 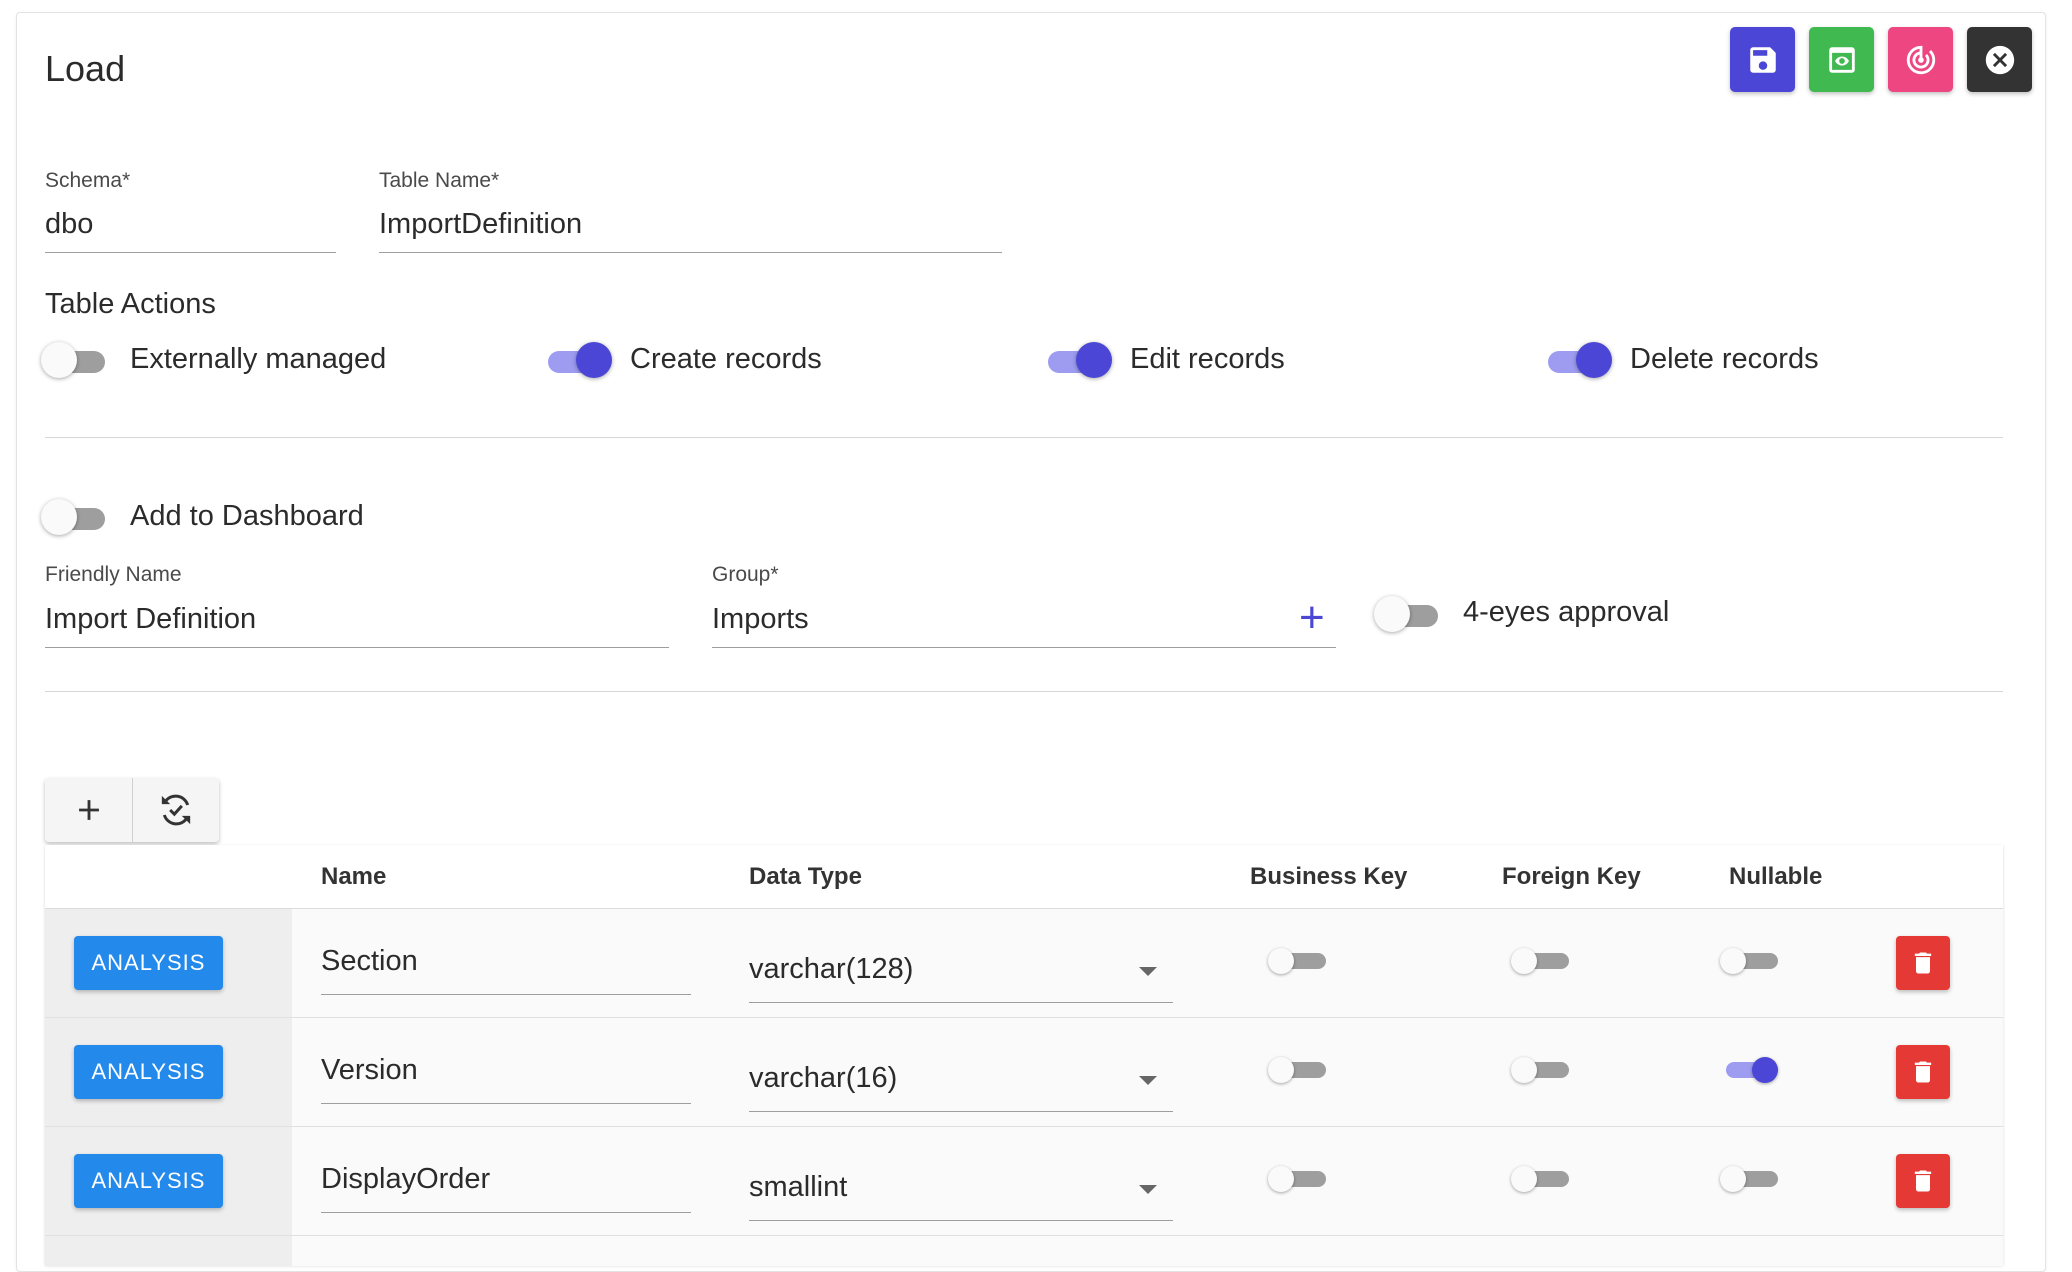 What do you see at coordinates (823, 1078) in the screenshot?
I see `data-type-select: varchar(16)` at bounding box center [823, 1078].